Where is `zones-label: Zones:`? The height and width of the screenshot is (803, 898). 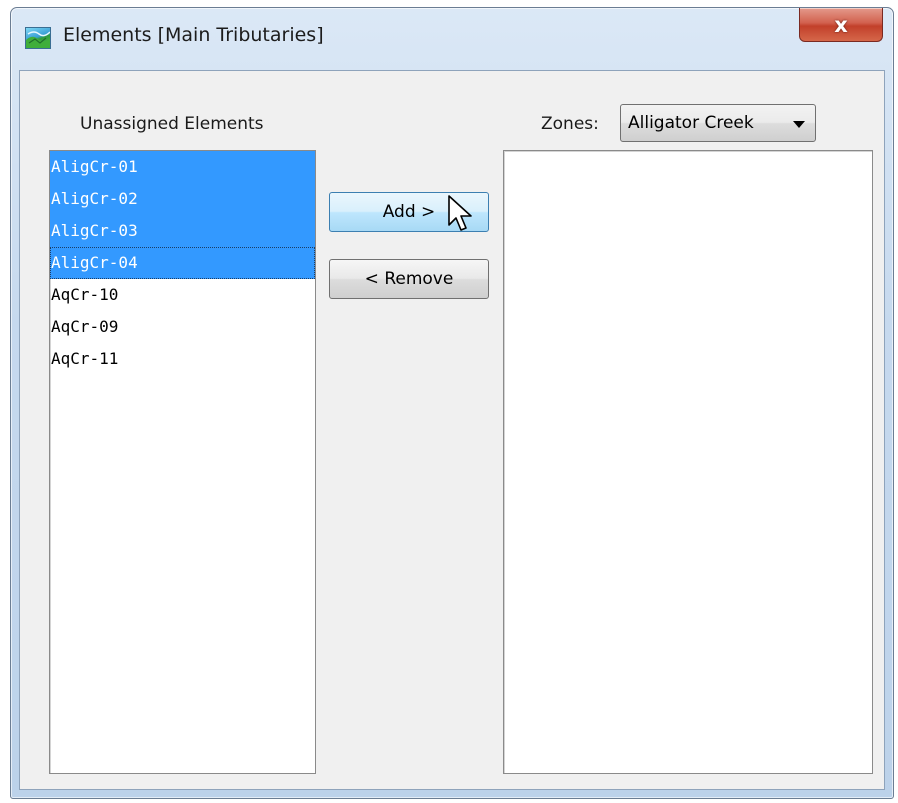
zones-label: Zones: is located at coordinates (570, 124).